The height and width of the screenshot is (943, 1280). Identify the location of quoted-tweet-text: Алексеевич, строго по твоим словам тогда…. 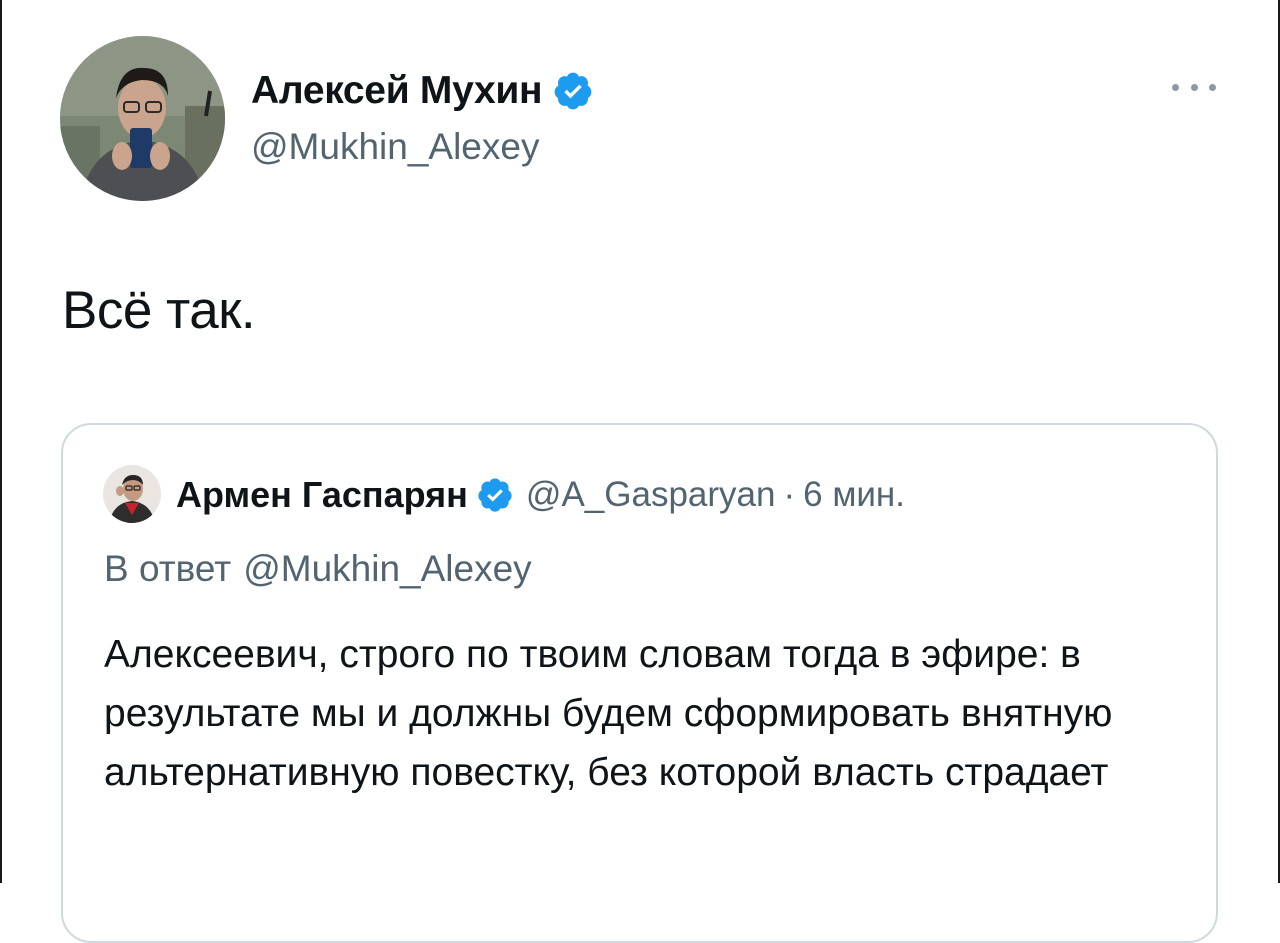
(608, 713).